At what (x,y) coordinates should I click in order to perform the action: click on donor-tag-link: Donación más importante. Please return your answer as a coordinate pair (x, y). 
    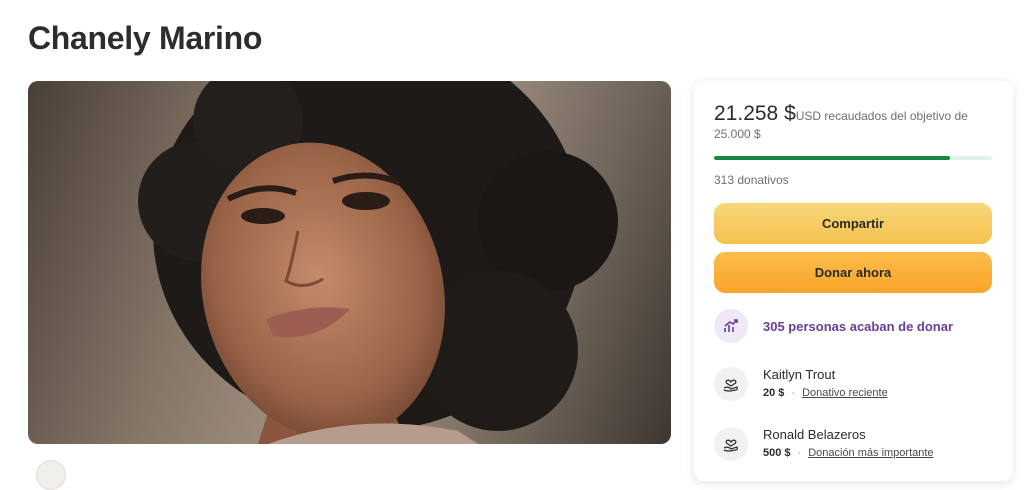
    Looking at the image, I should click on (870, 453).